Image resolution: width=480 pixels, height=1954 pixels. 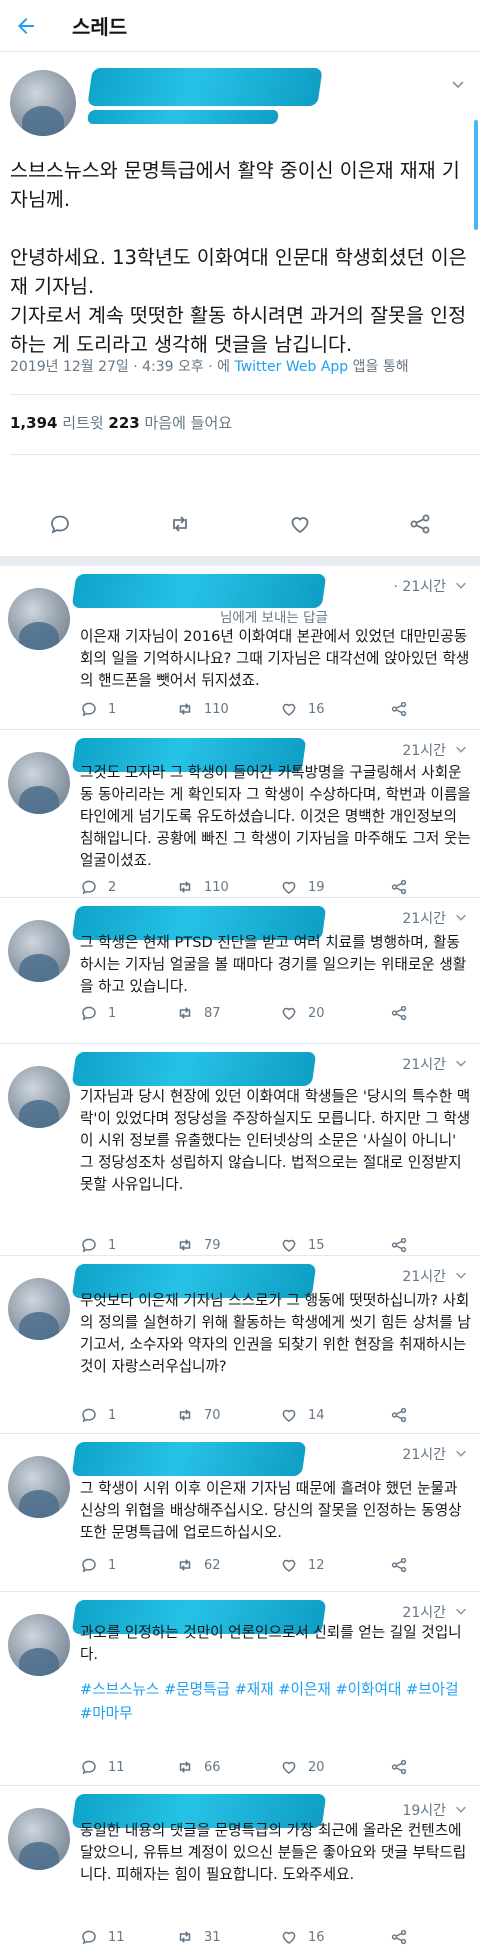 What do you see at coordinates (291, 367) in the screenshot?
I see `source-app-link: Twitter Web App` at bounding box center [291, 367].